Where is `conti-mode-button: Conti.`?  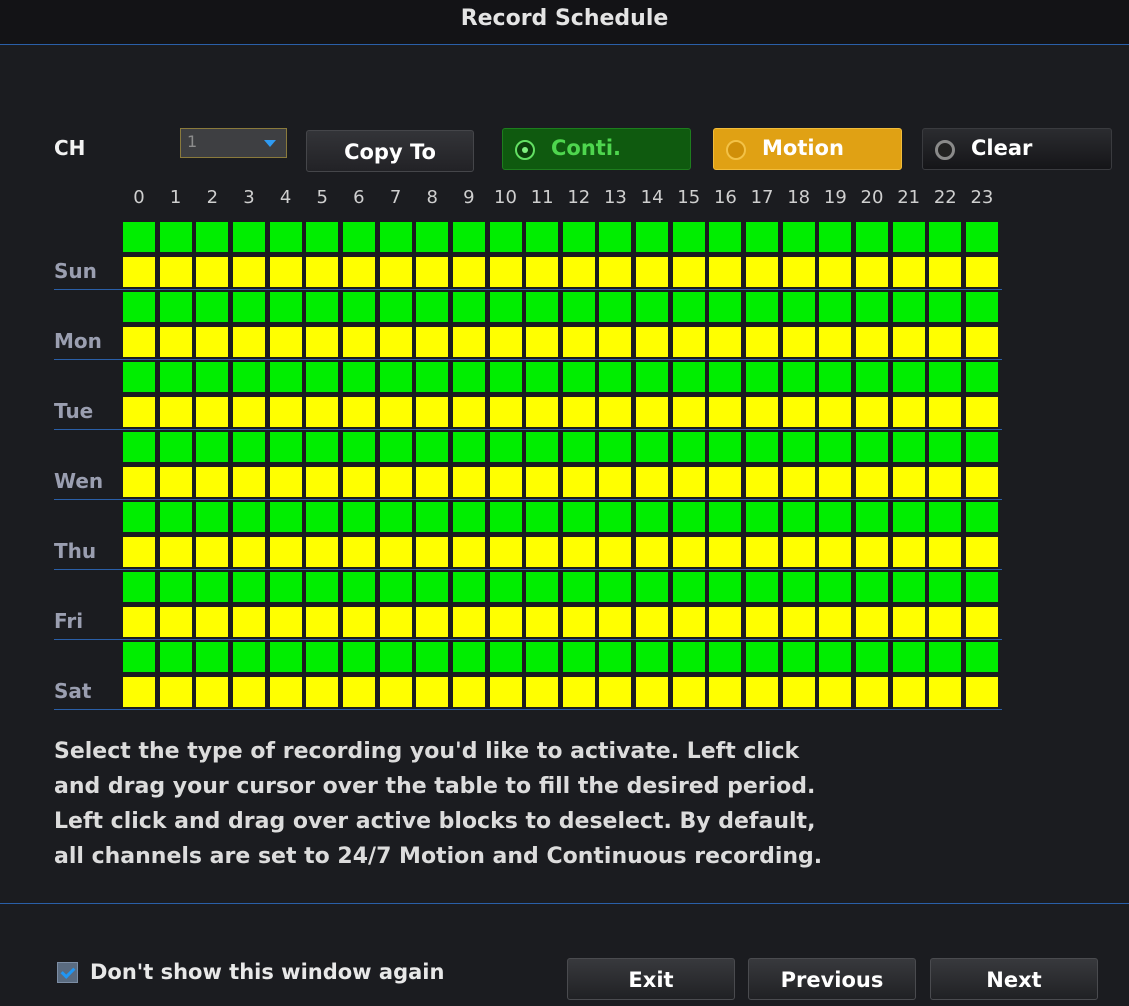
conti-mode-button: Conti. is located at coordinates (596, 149).